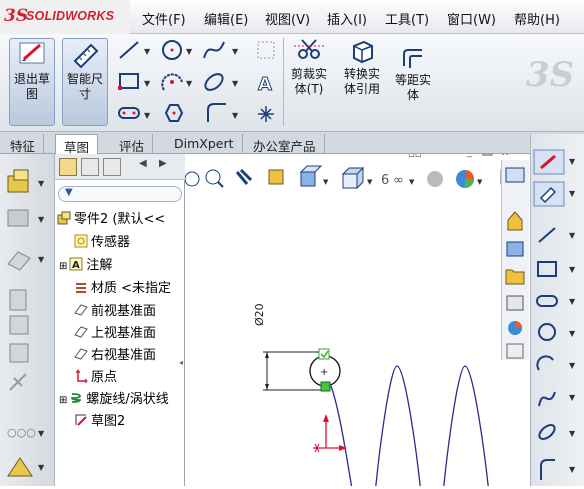 Image resolution: width=584 pixels, height=489 pixels. Describe the element at coordinates (143, 163) in the screenshot. I see `tree-scroll-left-icon: ◀` at that location.